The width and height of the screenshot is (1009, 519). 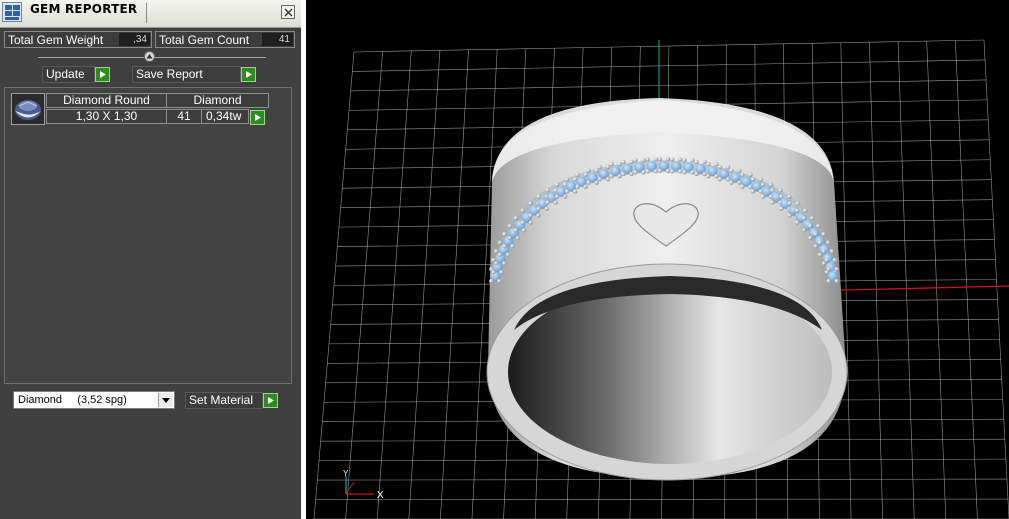 I want to click on gem-round-icon, so click(x=28, y=109).